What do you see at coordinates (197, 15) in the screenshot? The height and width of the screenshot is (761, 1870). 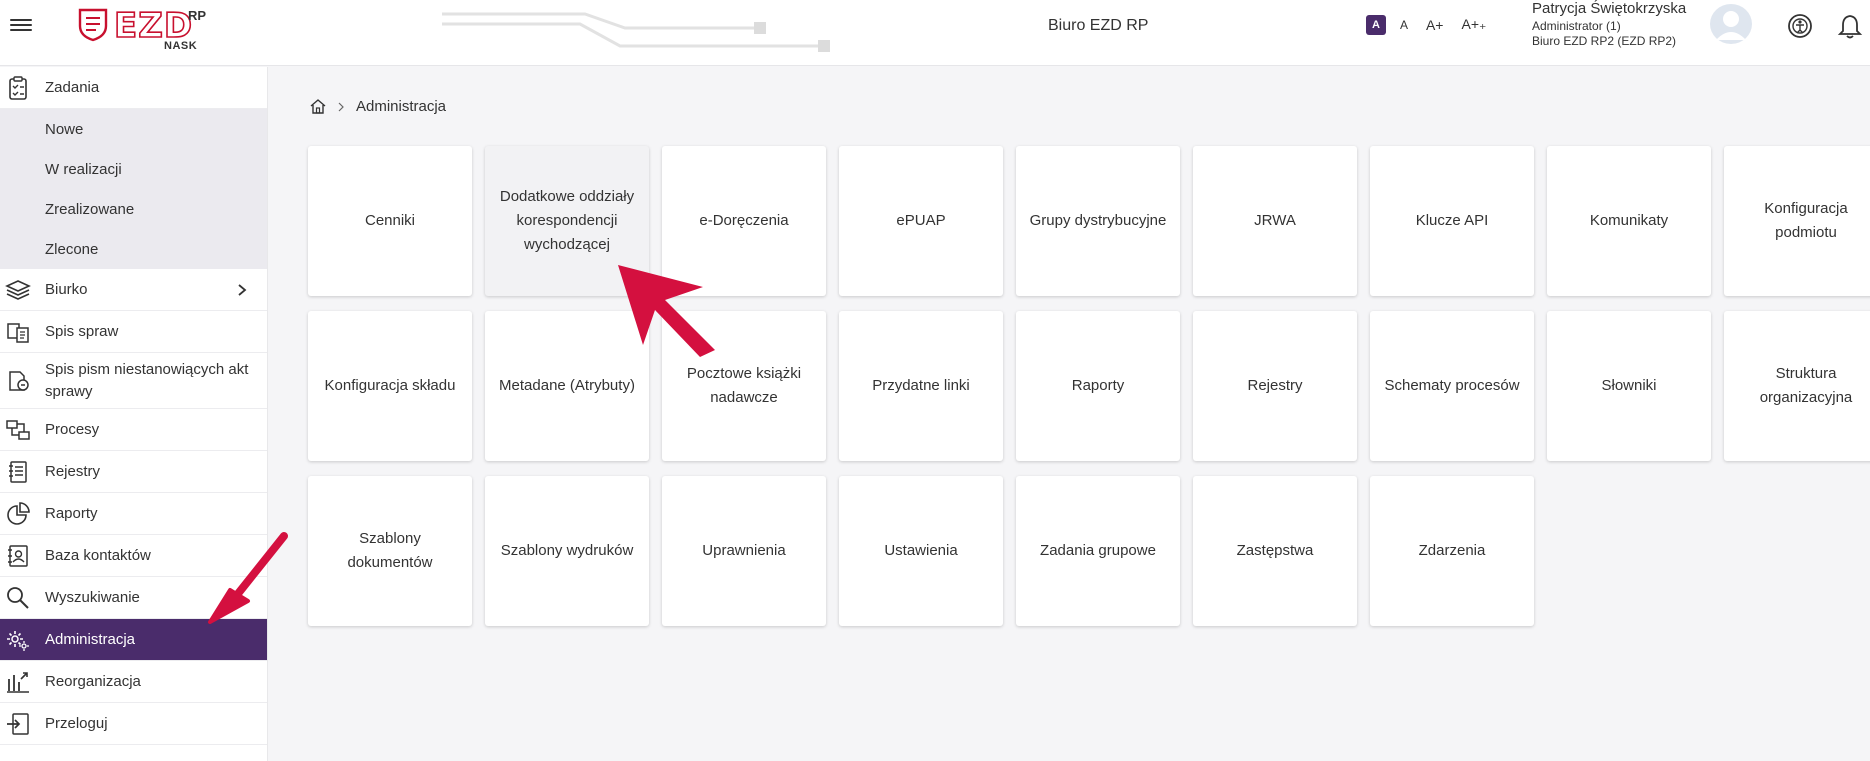 I see `logo-superscript: RP` at bounding box center [197, 15].